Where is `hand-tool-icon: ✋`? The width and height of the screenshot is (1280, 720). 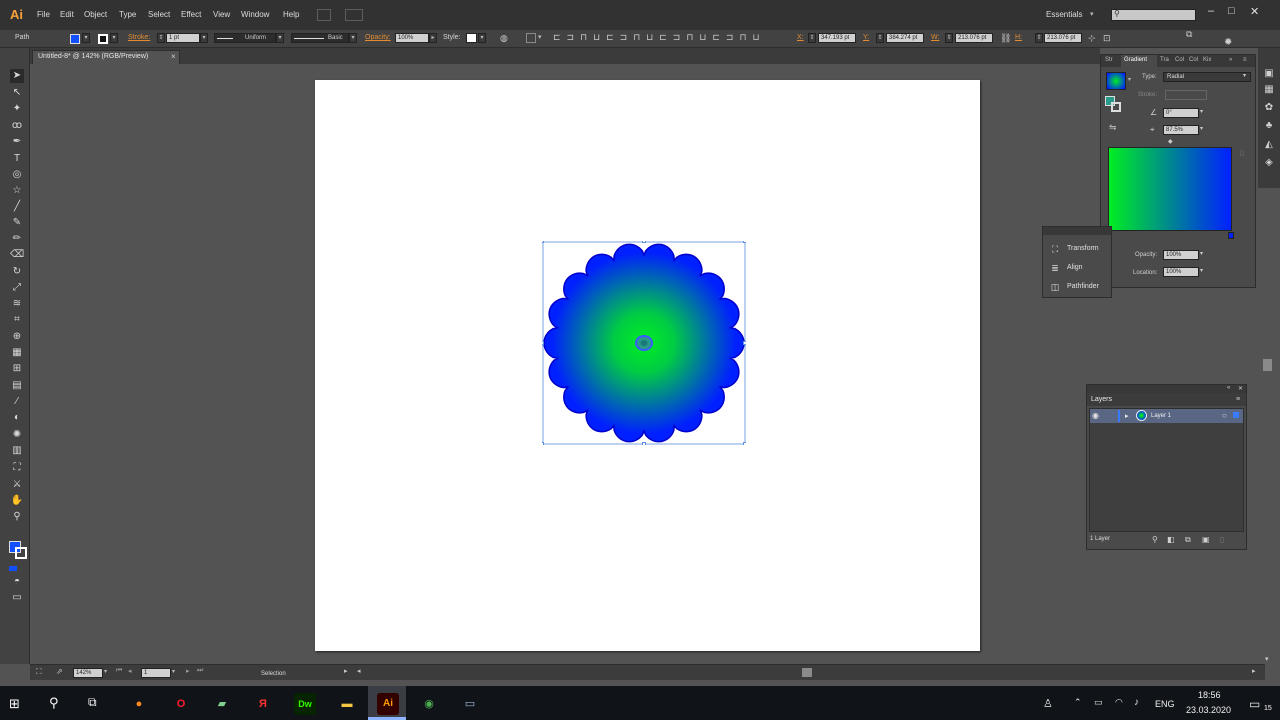 hand-tool-icon: ✋ is located at coordinates (17, 501).